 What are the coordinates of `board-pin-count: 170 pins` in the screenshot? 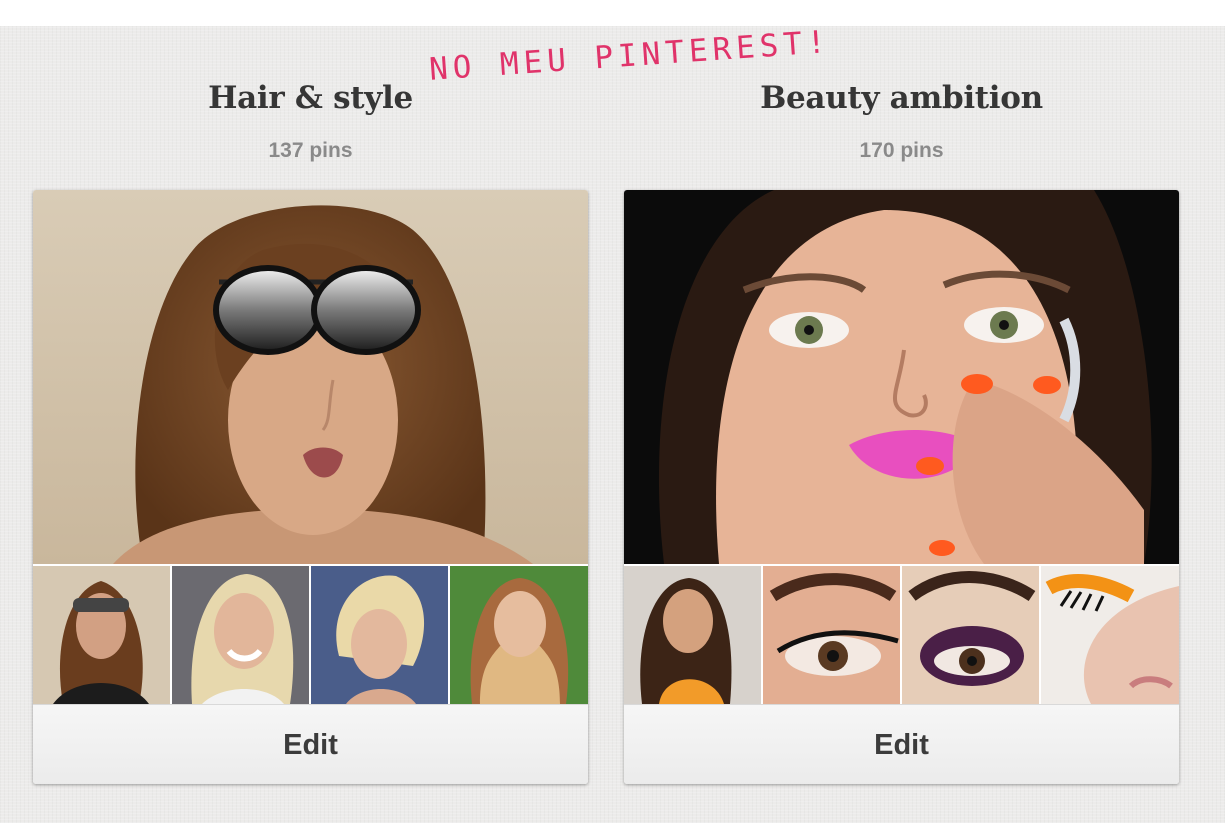 It's located at (901, 150).